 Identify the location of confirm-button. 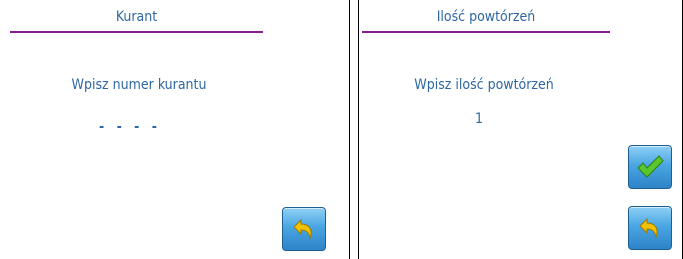
(650, 167).